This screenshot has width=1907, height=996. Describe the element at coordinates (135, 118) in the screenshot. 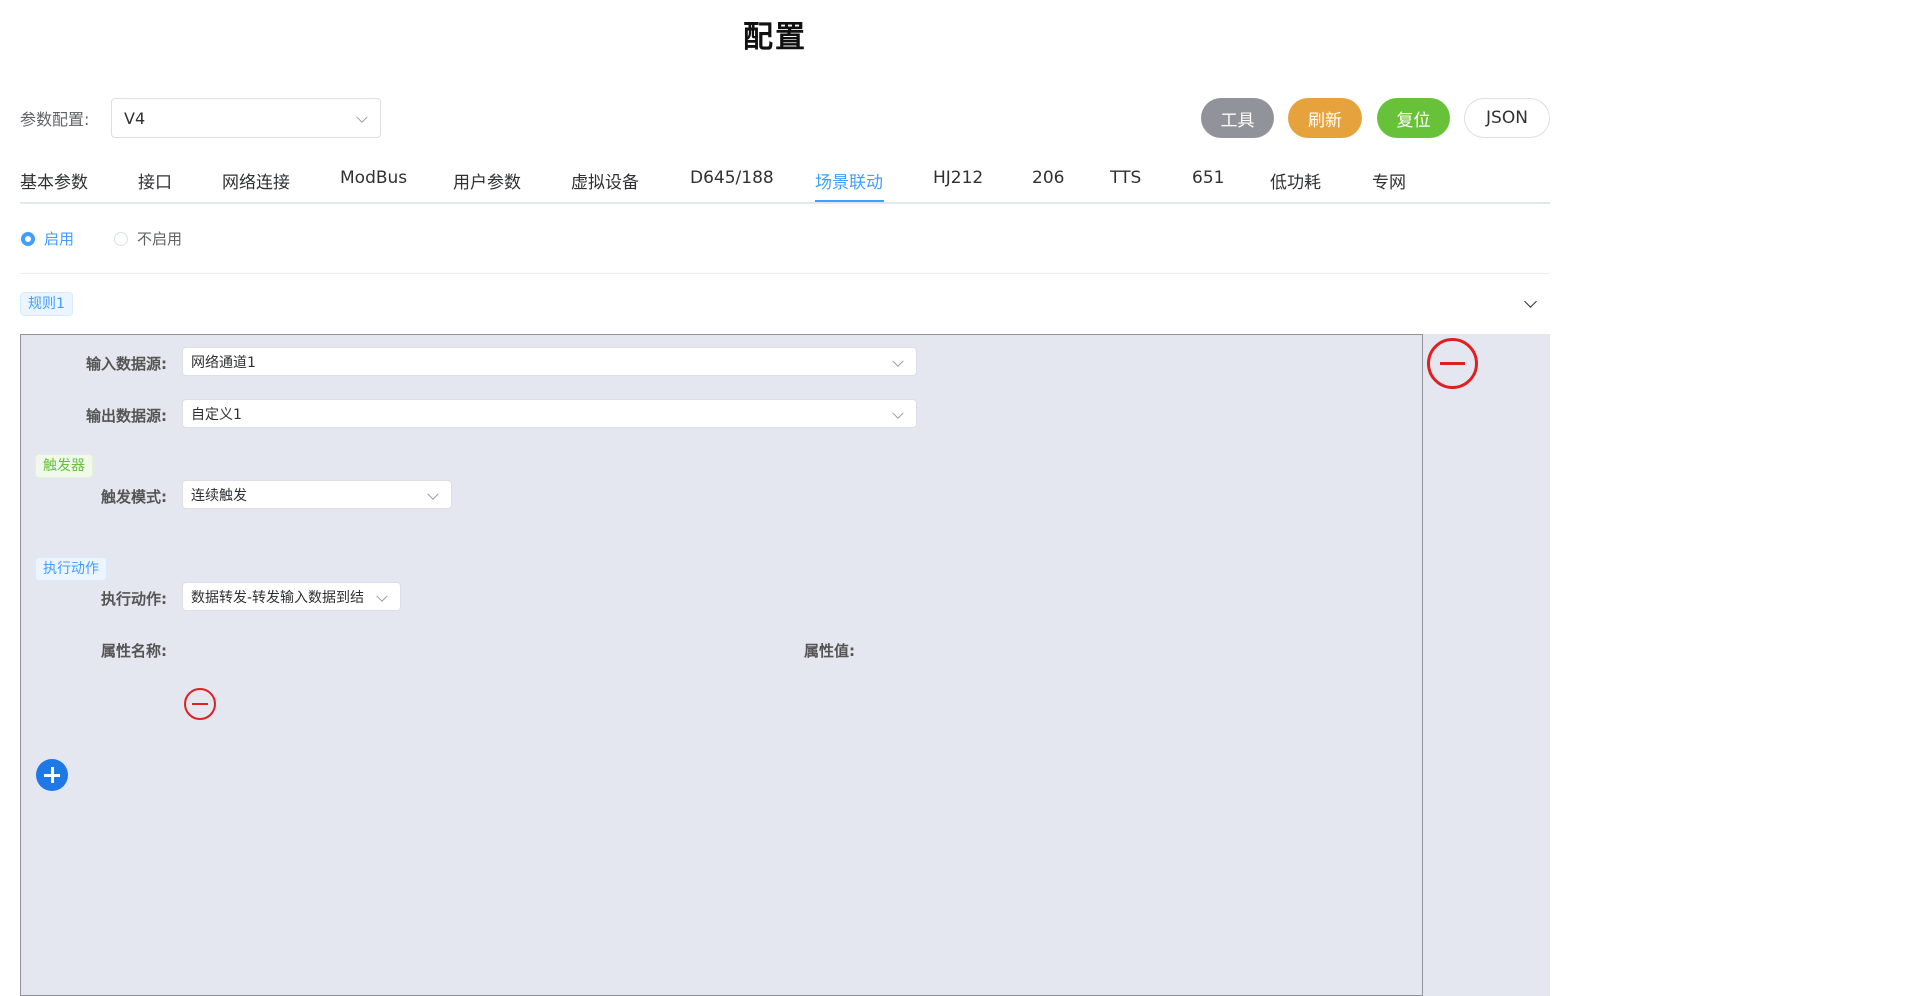

I see `version-select-value: V4` at that location.